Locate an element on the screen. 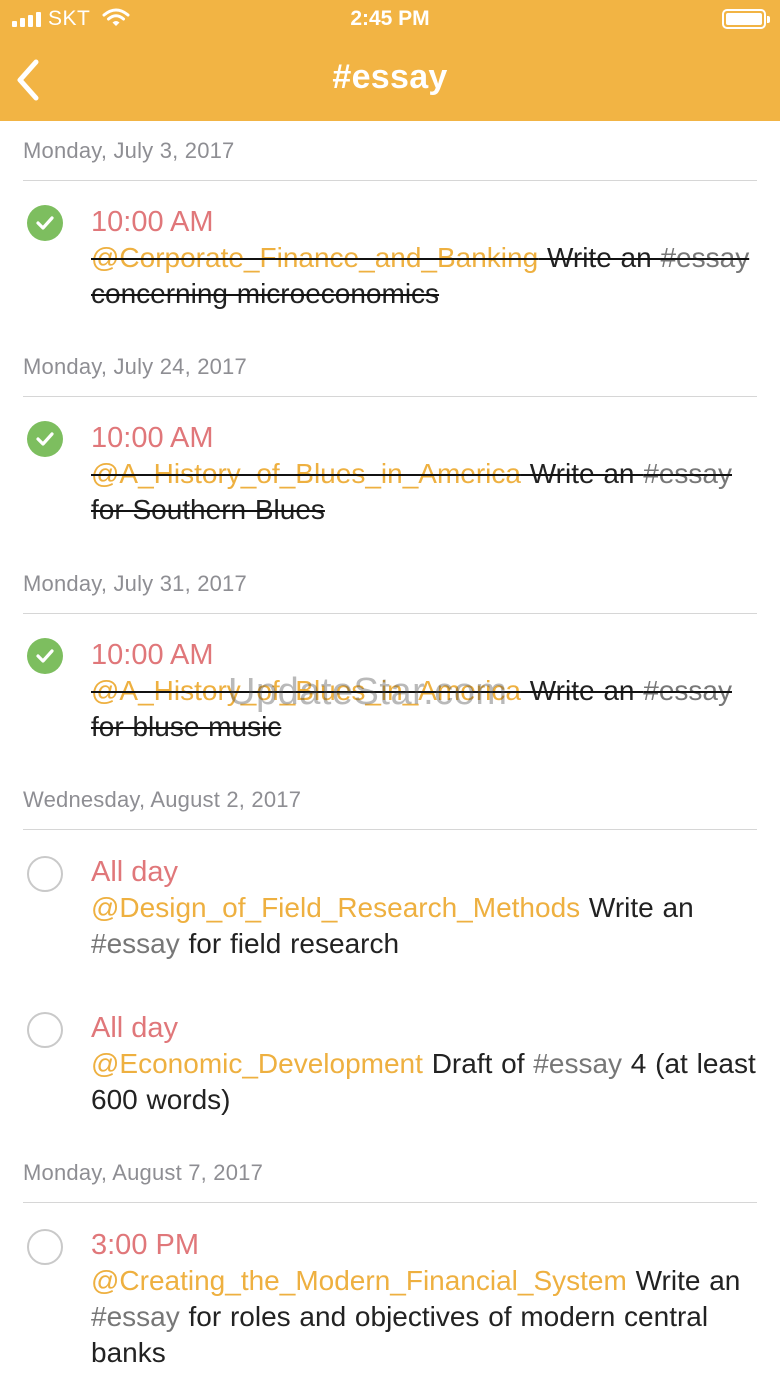 Image resolution: width=780 pixels, height=1387 pixels. date-header: Monday, July 31, 2017 is located at coordinates (390, 584).